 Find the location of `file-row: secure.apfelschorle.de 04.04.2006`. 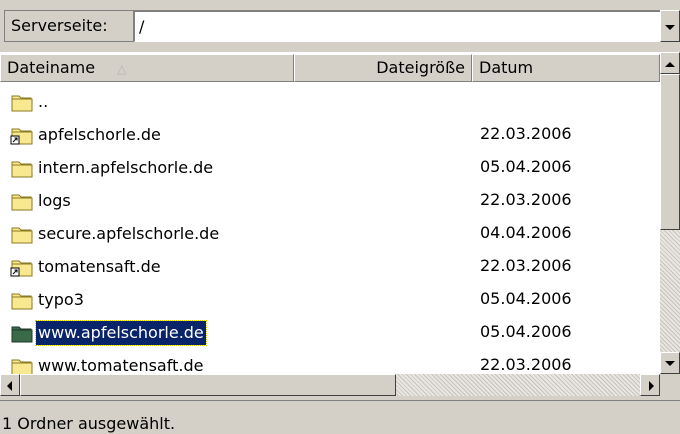

file-row: secure.apfelschorle.de 04.04.2006 is located at coordinates (330, 233).